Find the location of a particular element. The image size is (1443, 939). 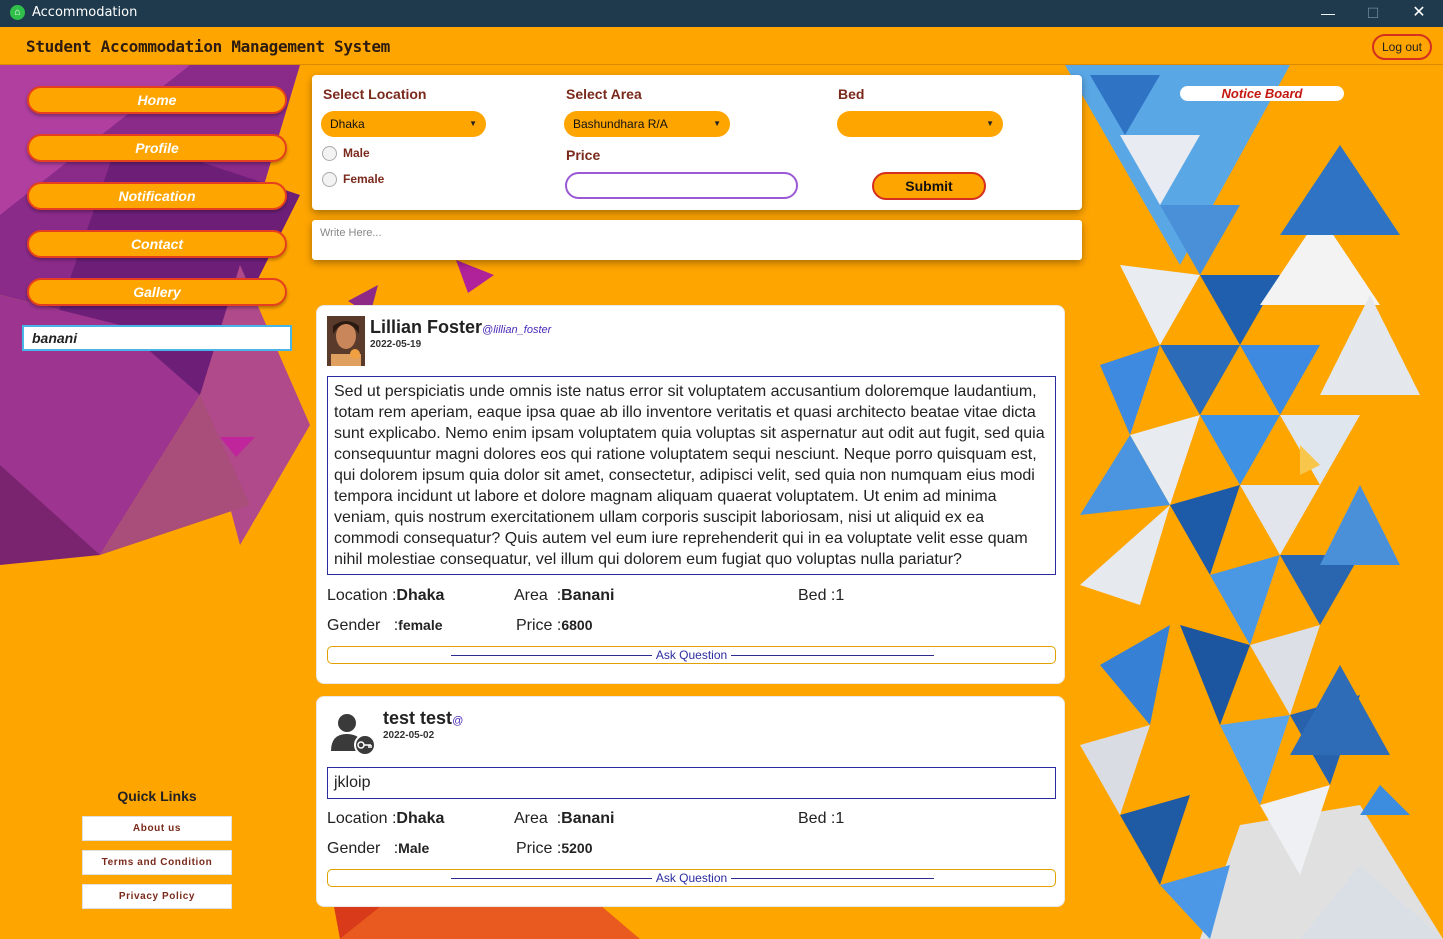

sidebar-item-contact: Contact is located at coordinates (157, 244).